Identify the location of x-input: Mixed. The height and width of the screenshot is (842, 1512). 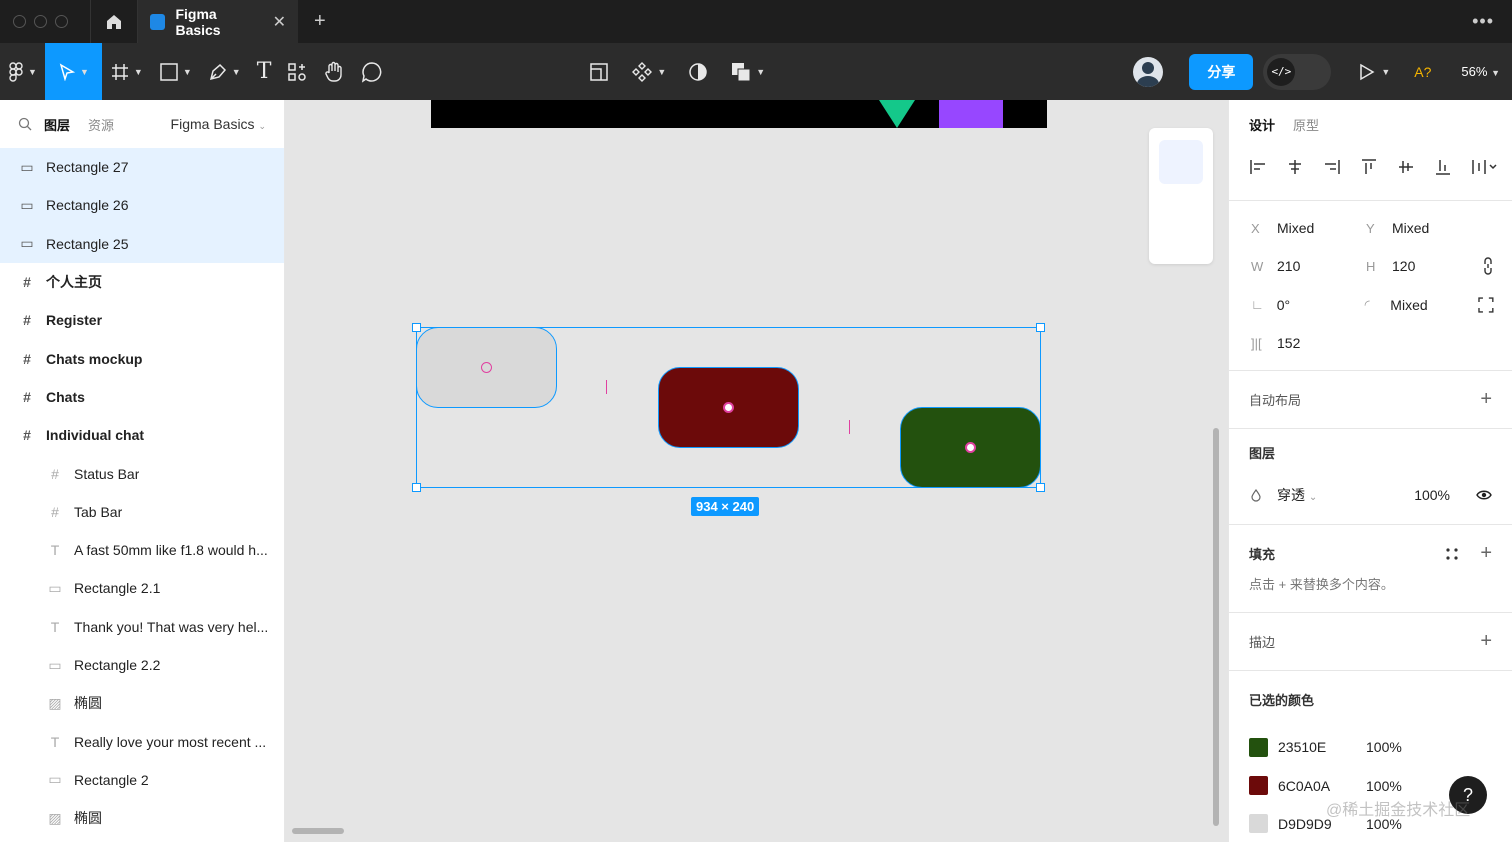
(1321, 228).